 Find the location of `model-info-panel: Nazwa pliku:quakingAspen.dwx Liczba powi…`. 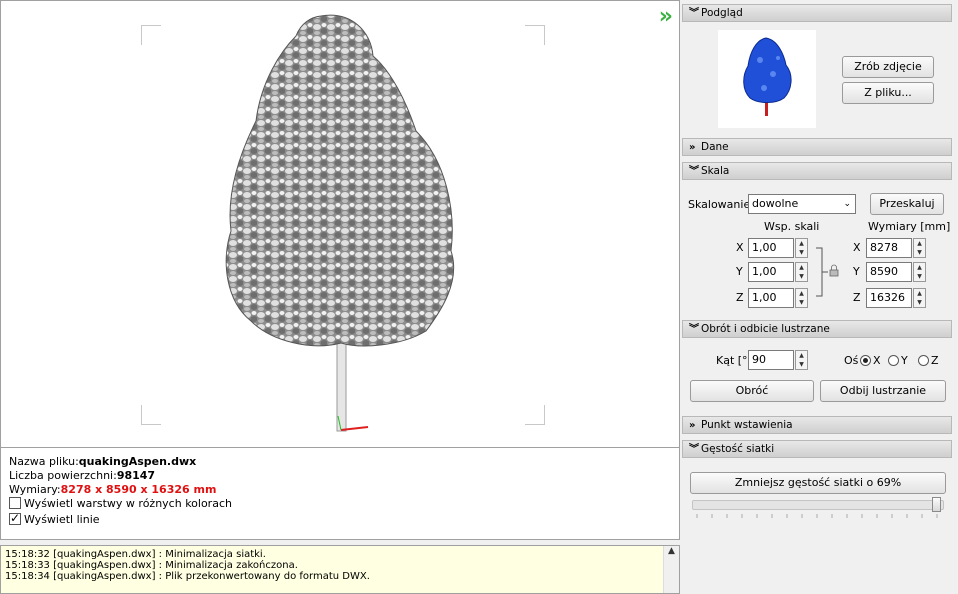

model-info-panel: Nazwa pliku:quakingAspen.dwx Liczba powi… is located at coordinates (340, 494).